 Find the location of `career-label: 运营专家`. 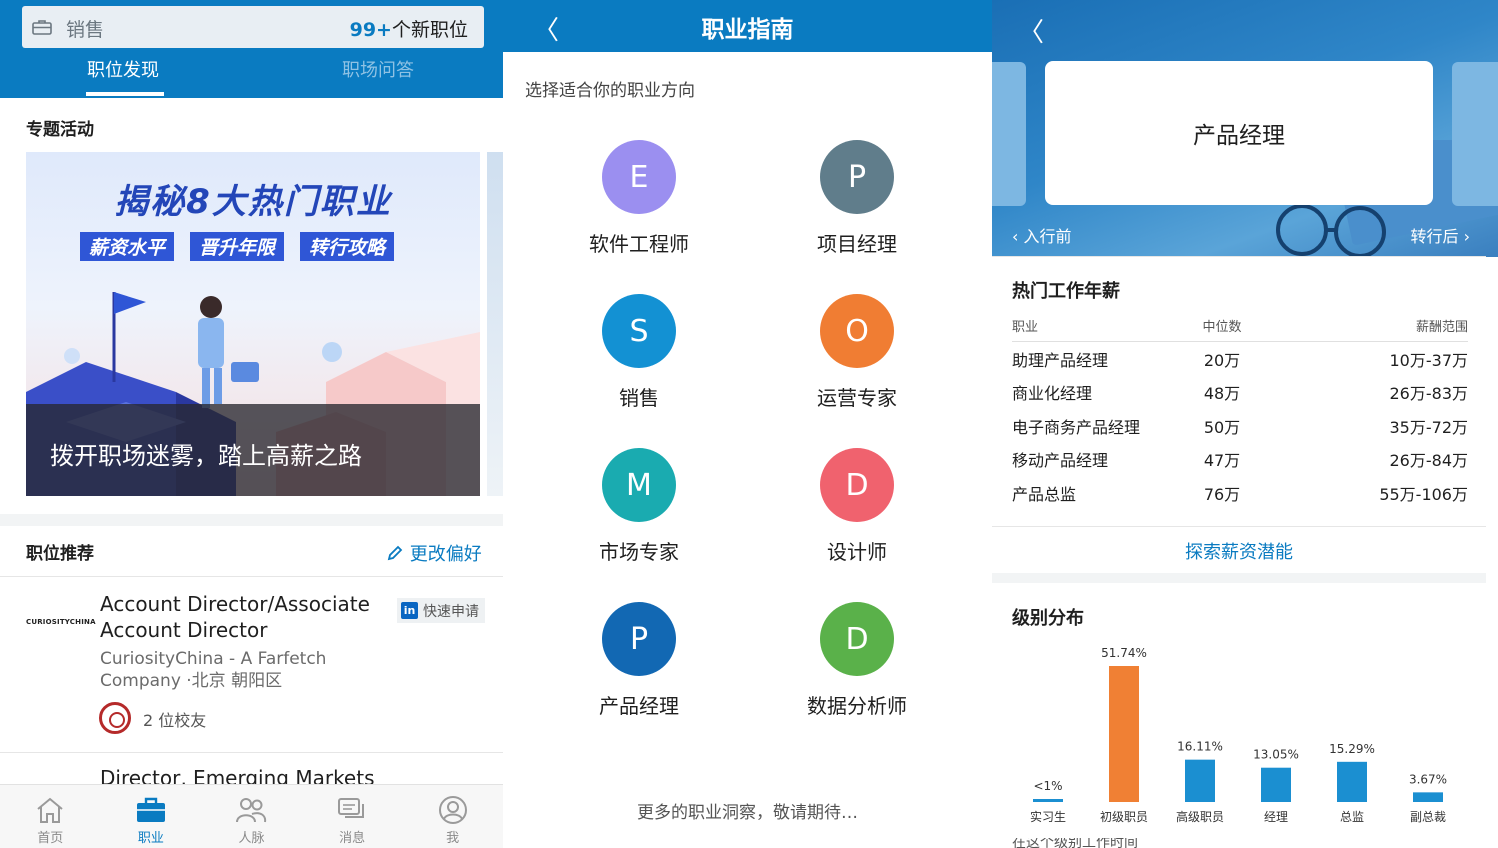

career-label: 运营专家 is located at coordinates (857, 398).